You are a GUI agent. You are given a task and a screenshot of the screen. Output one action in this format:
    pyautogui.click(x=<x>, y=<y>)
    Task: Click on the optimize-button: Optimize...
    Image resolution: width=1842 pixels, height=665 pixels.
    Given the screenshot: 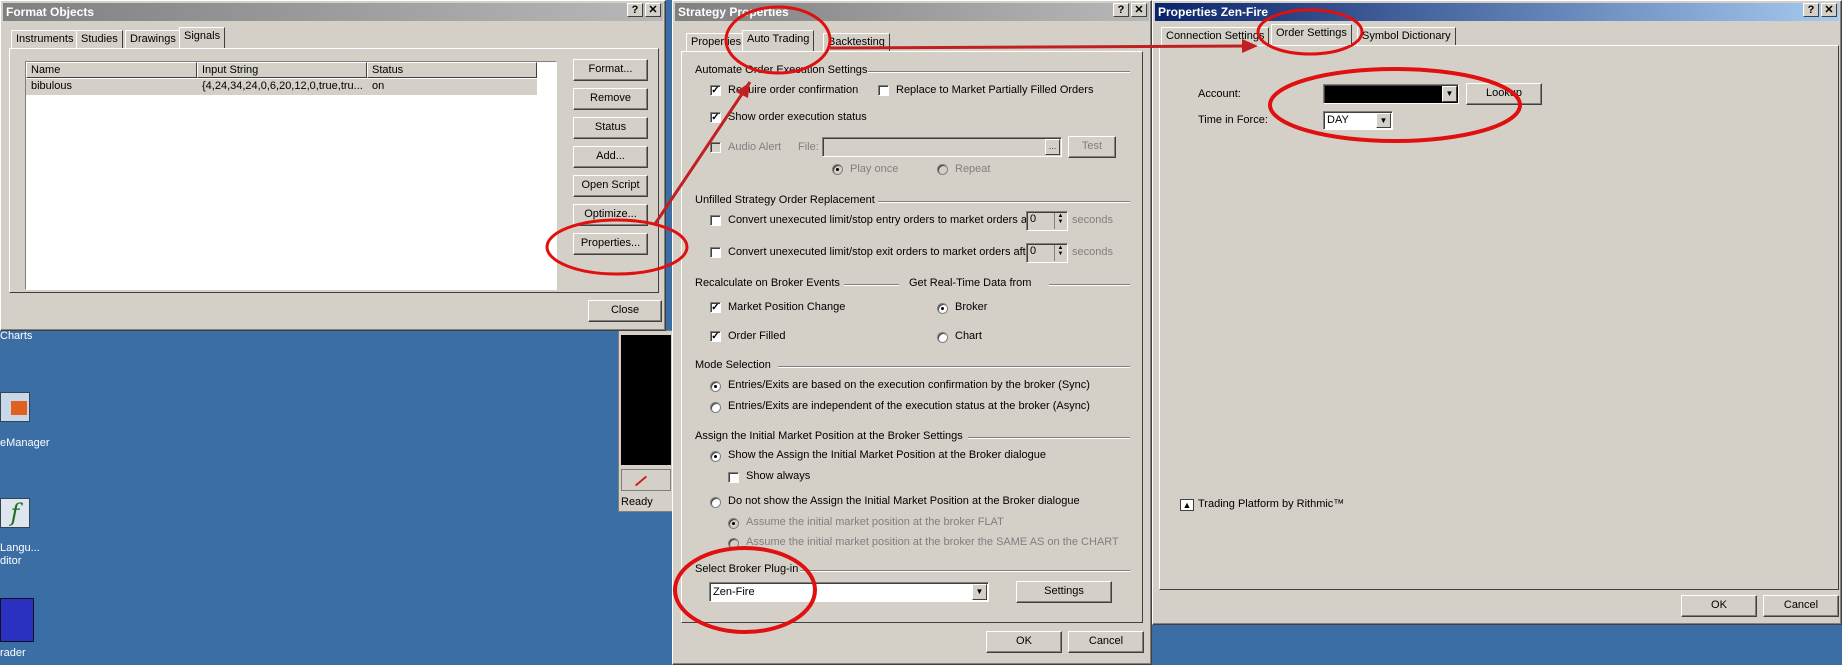 What is the action you would take?
    pyautogui.click(x=610, y=215)
    